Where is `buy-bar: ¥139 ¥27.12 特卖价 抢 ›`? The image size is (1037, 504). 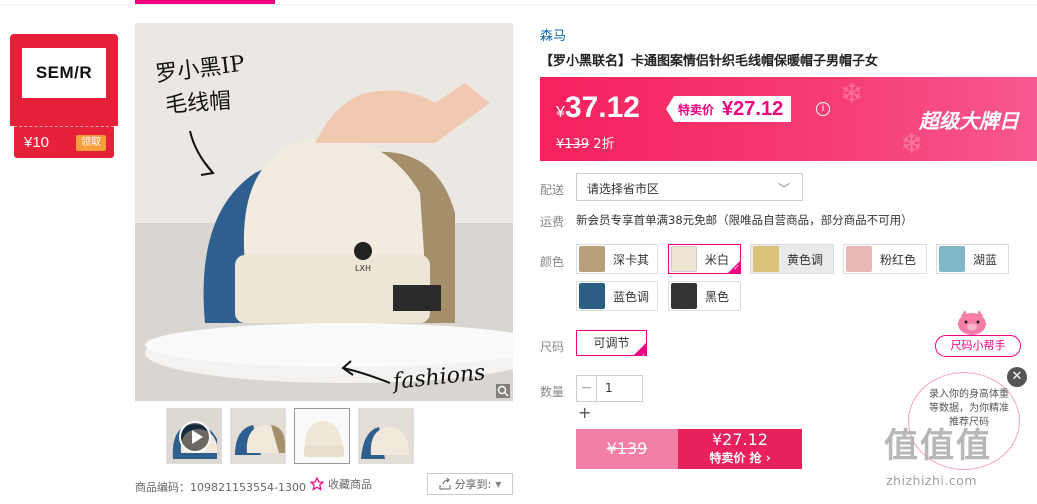
buy-bar: ¥139 ¥27.12 特卖价 抢 › is located at coordinates (689, 449).